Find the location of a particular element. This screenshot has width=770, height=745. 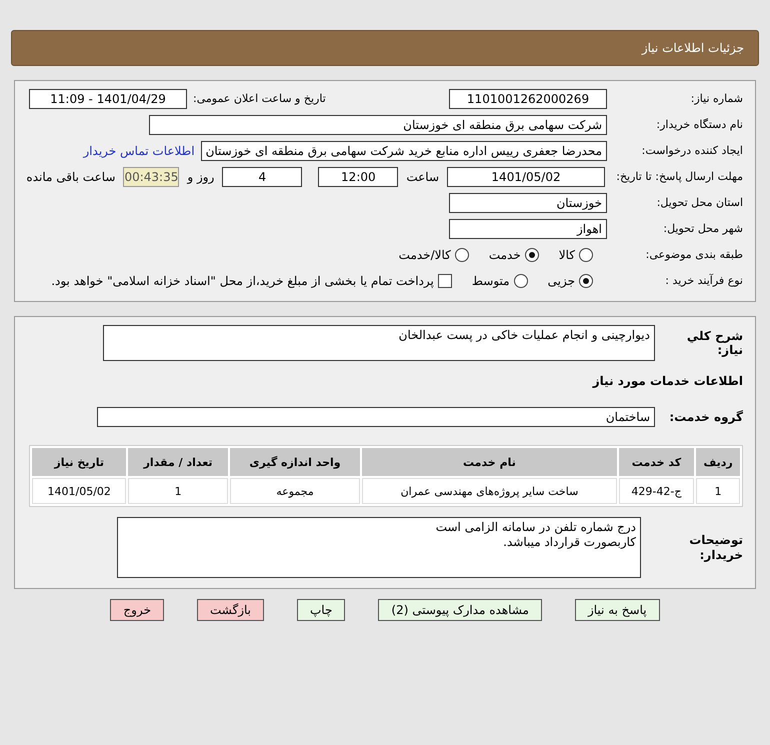

deadline-date-field: 1401/05/02 is located at coordinates (526, 177).